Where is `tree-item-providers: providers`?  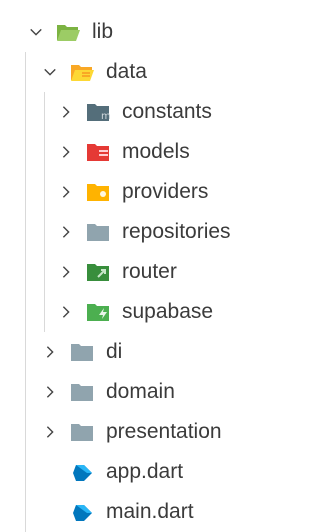
tree-item-providers: providers is located at coordinates (156, 192).